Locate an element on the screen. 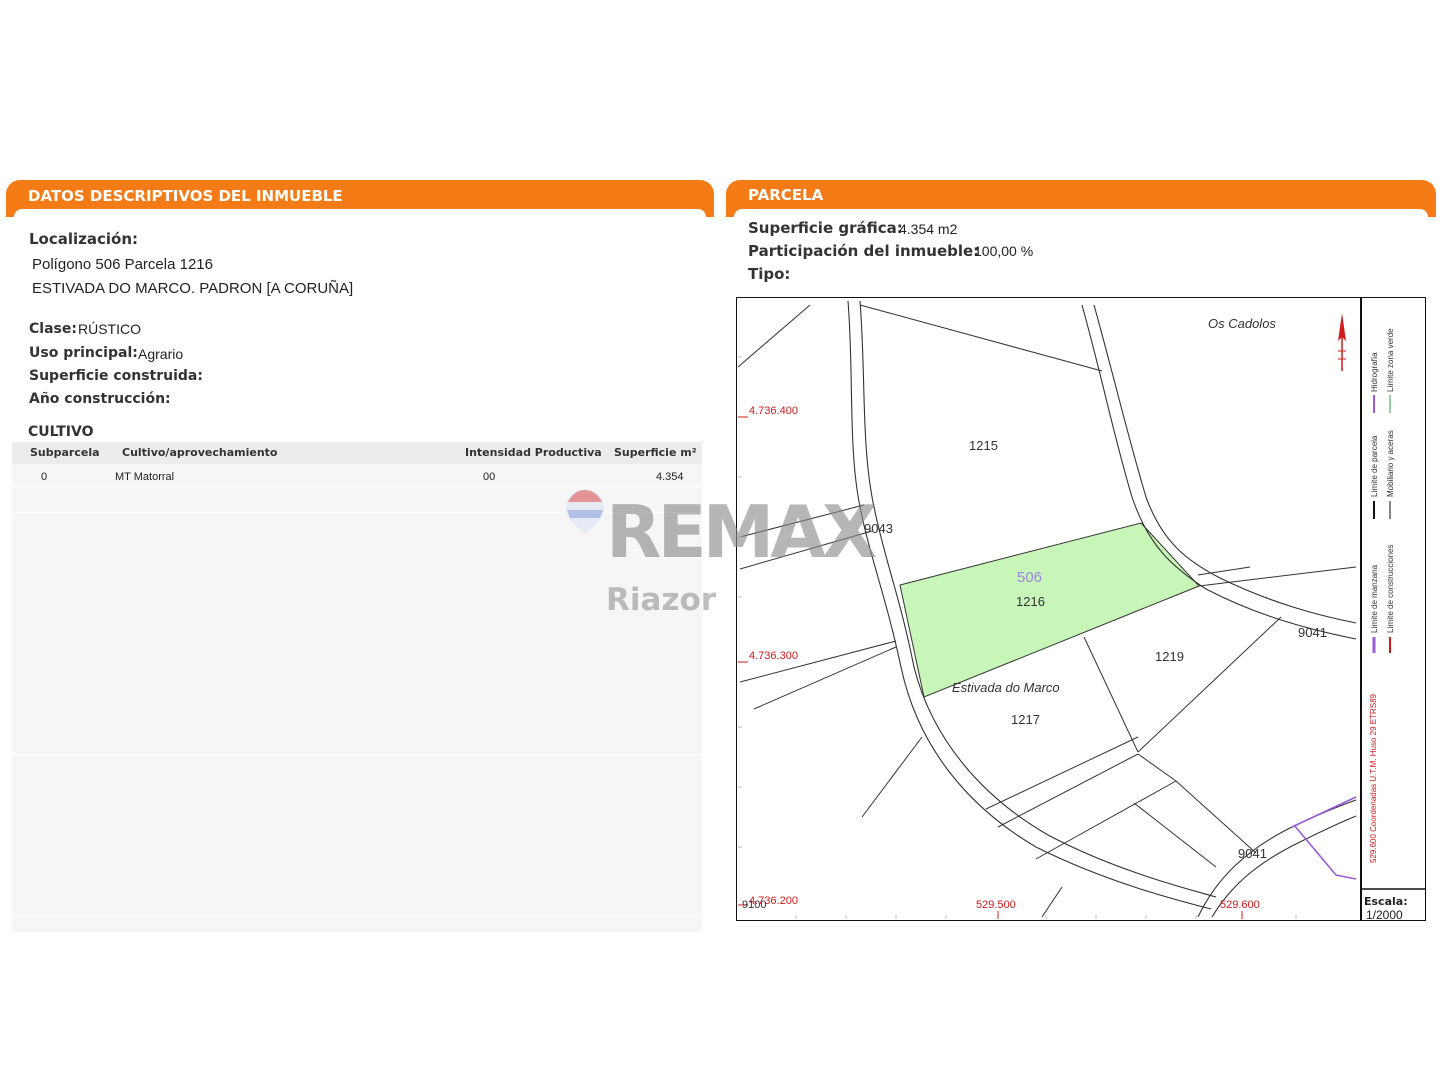 The image size is (1440, 1080). superficie-grafica-value: 4.354 m2 is located at coordinates (928, 229).